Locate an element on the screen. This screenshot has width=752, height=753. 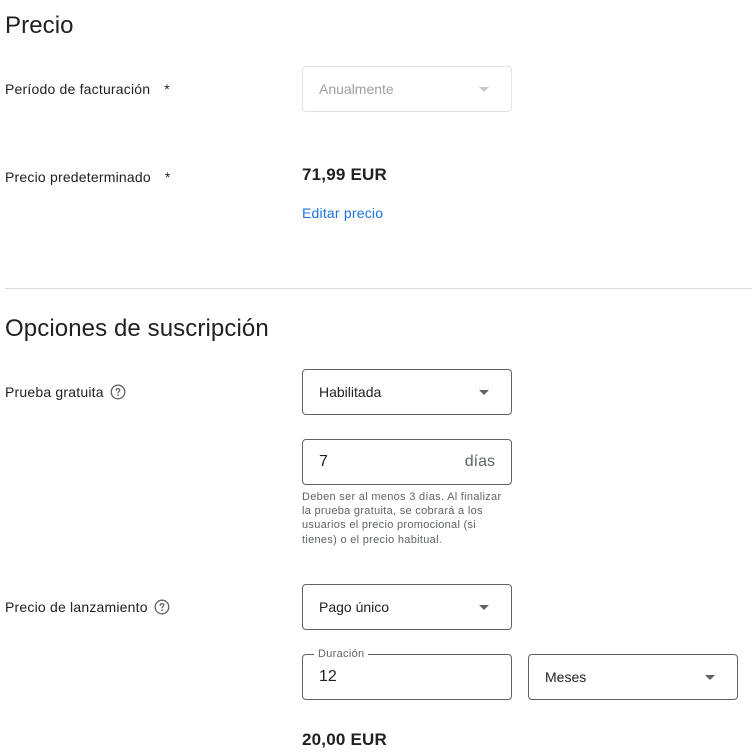
free-trial-select: Habilitada is located at coordinates (407, 392).